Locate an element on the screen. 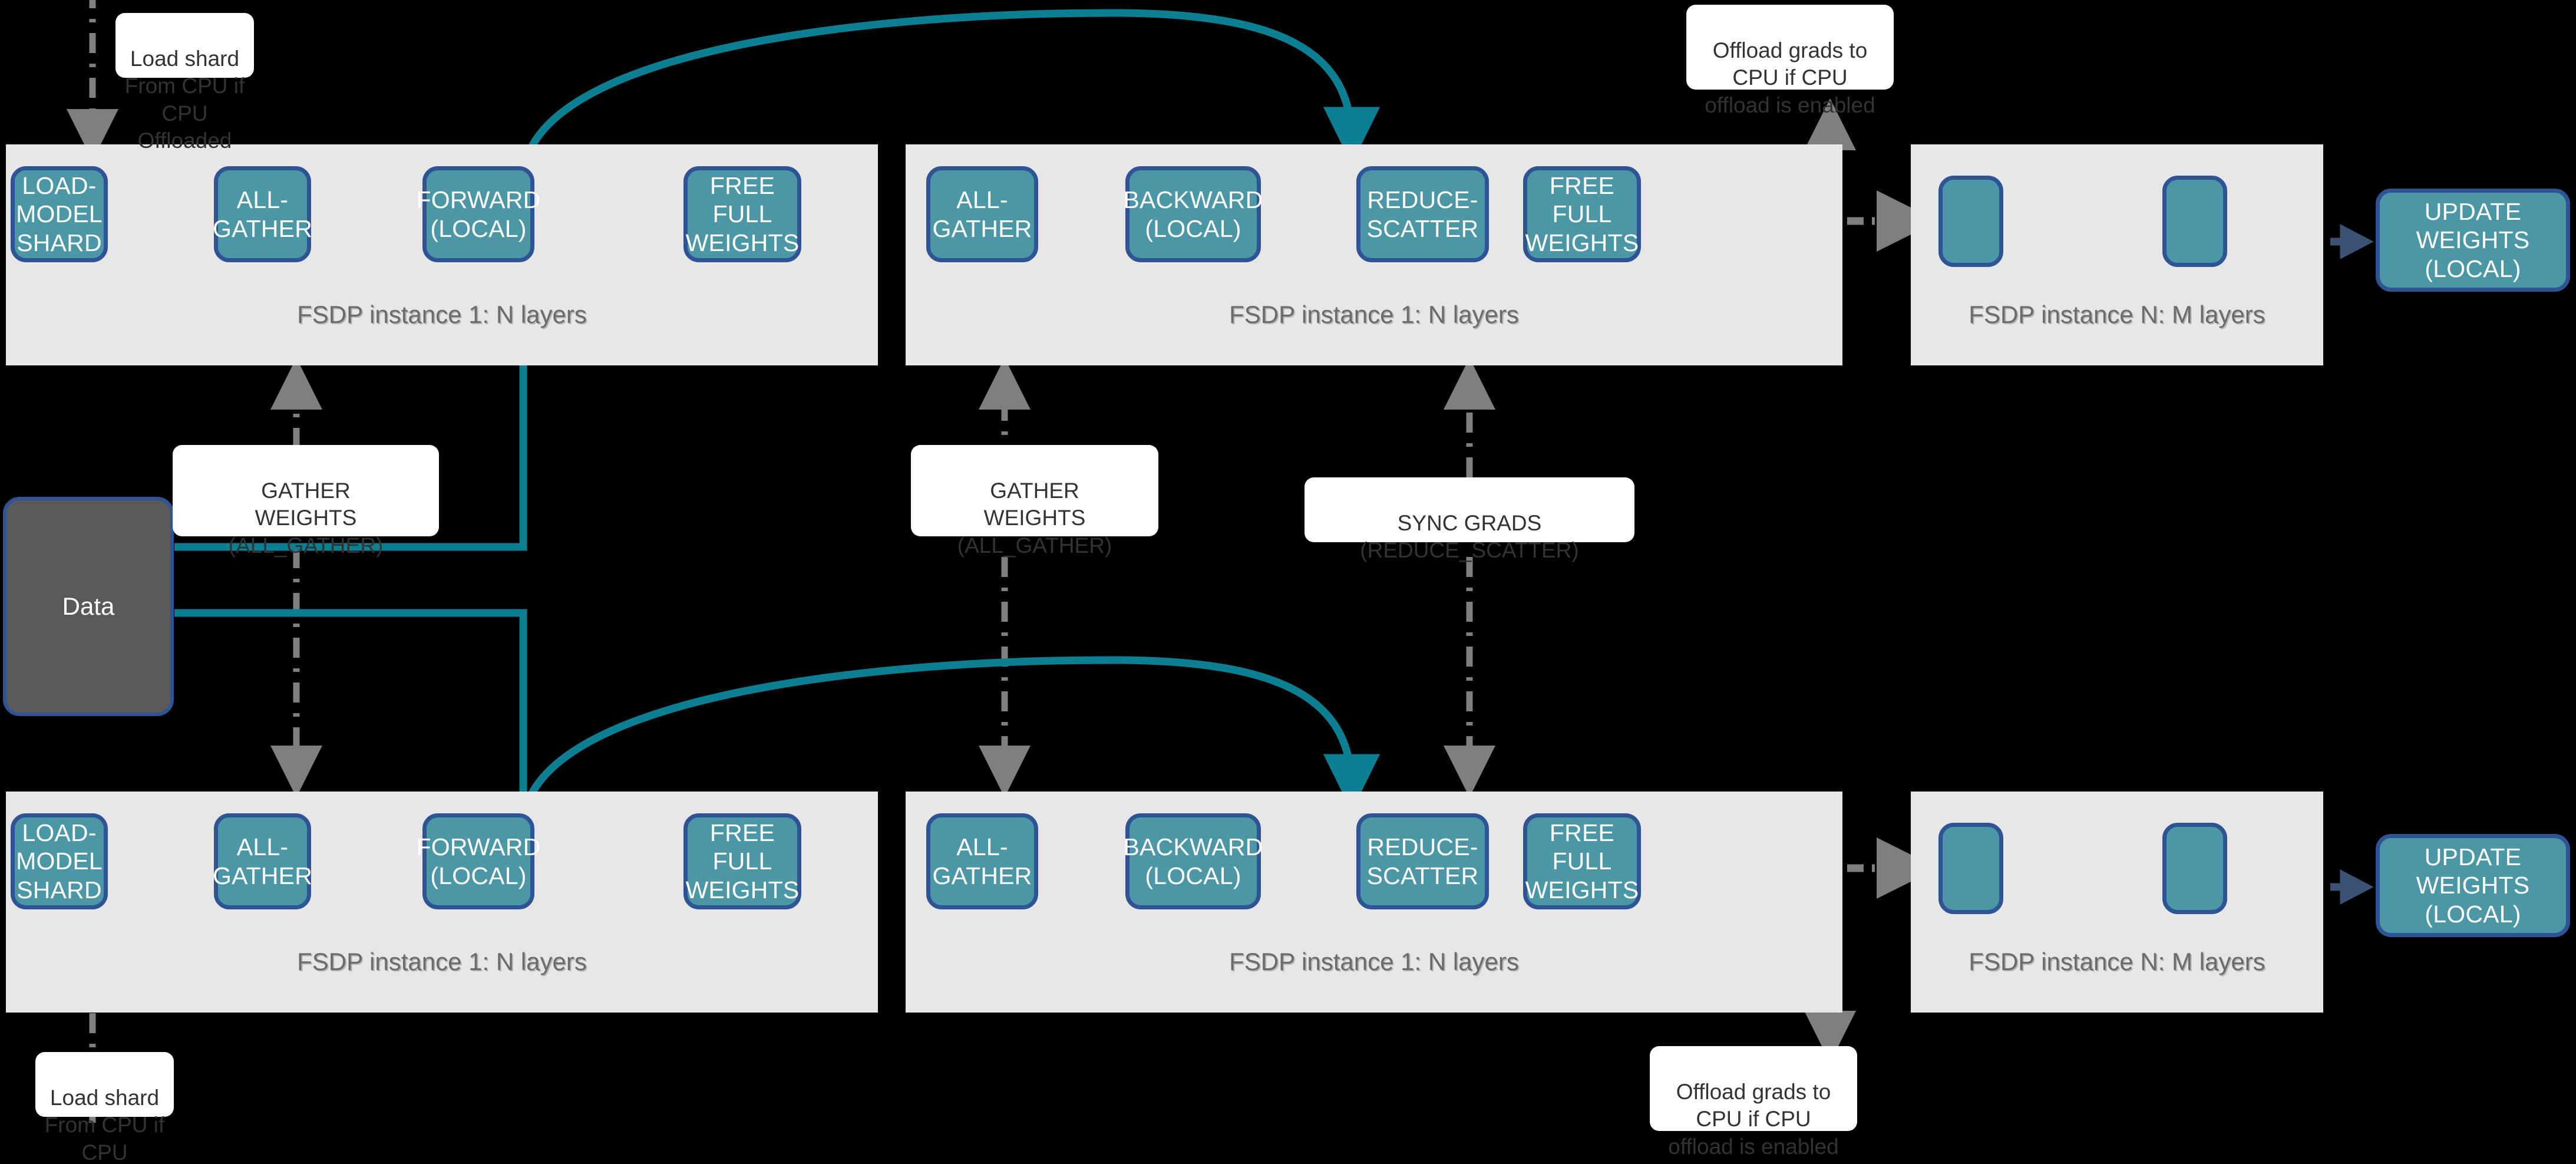  box-top-forward-local: FORWARD (LOCAL) is located at coordinates (478, 214).